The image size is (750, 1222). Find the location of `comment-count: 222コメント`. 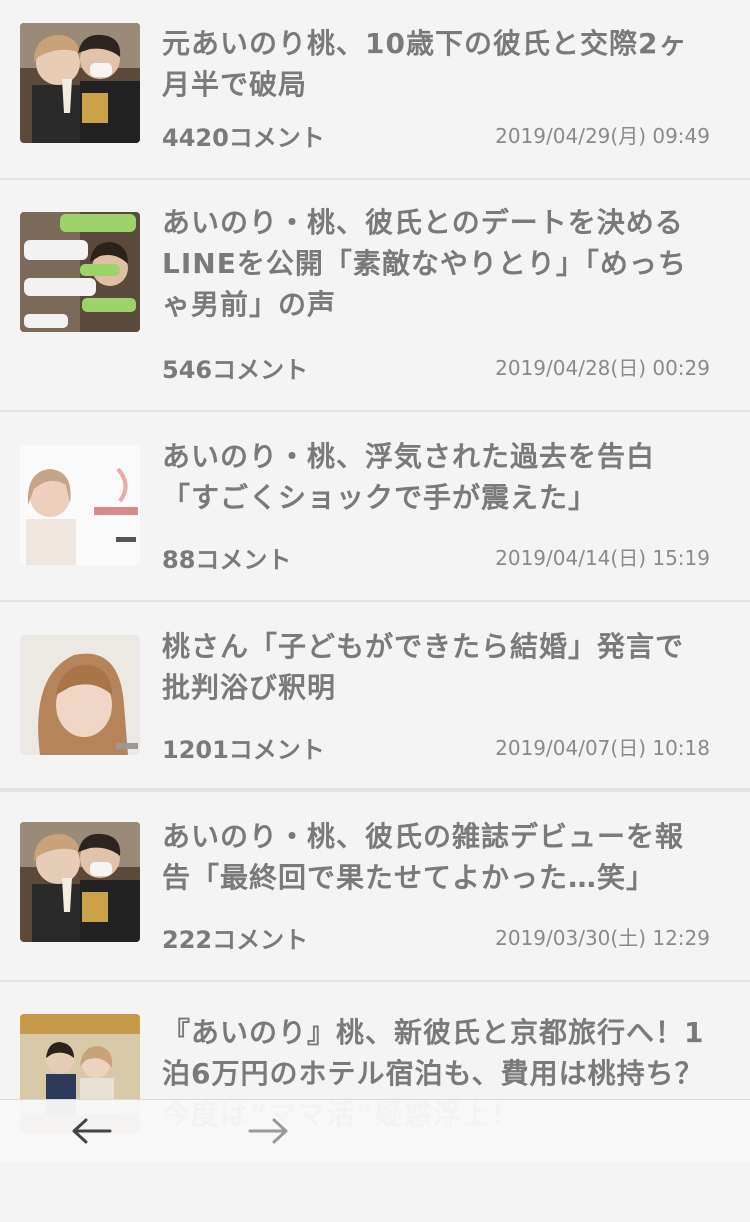

comment-count: 222コメント is located at coordinates (235, 940).